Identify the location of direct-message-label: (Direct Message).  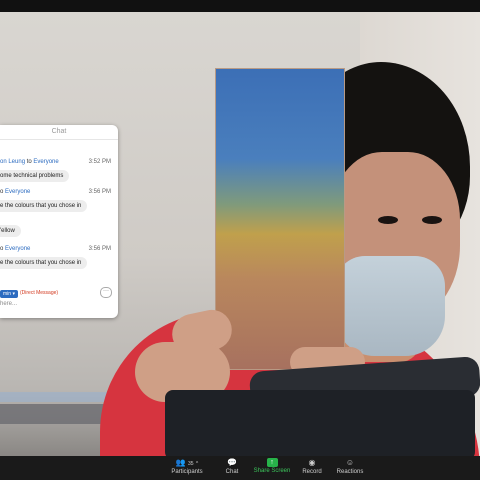
(39, 293).